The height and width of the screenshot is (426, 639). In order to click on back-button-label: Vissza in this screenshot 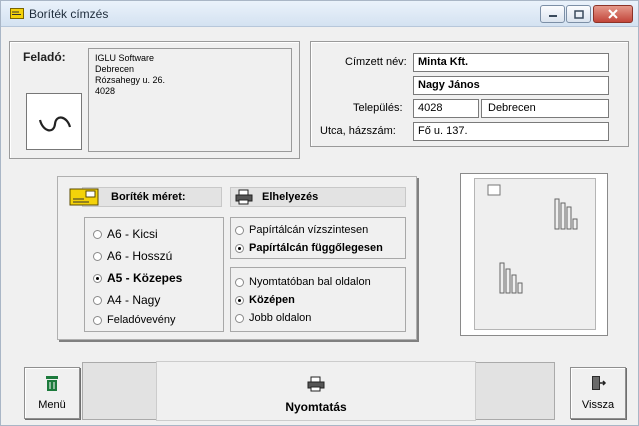, I will do `click(598, 405)`.